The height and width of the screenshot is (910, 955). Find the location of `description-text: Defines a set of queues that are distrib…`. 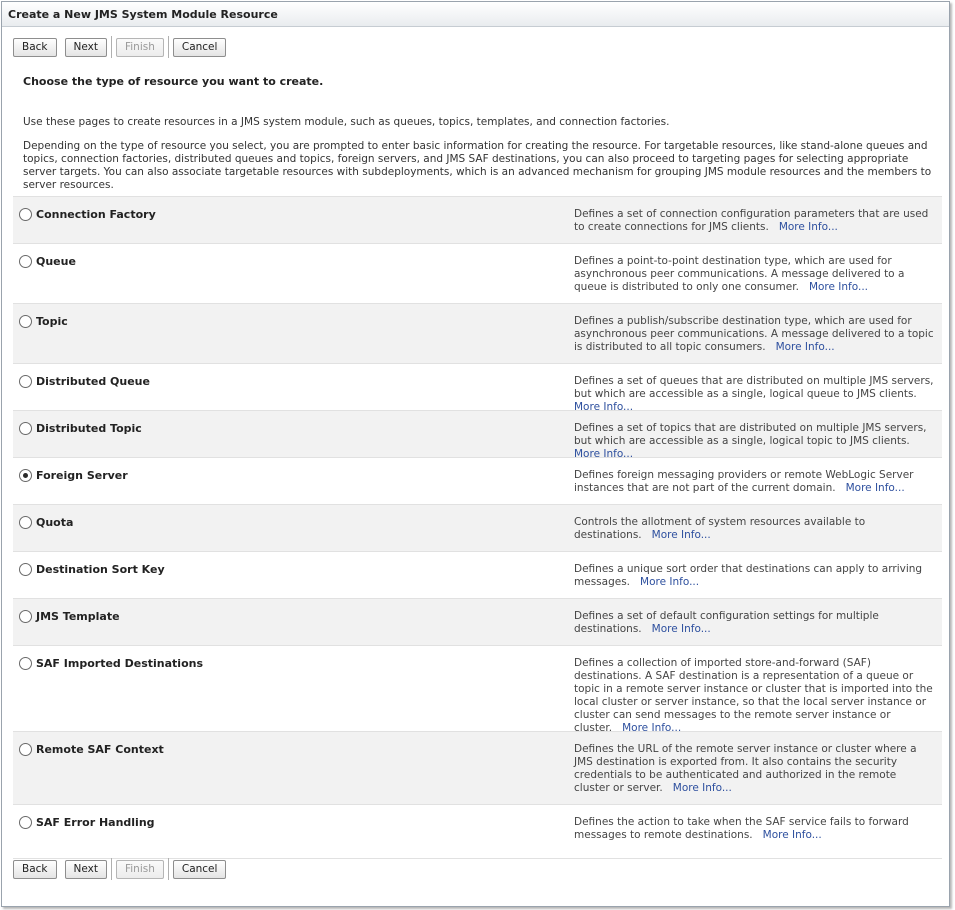

description-text: Defines a set of queues that are distrib… is located at coordinates (754, 387).